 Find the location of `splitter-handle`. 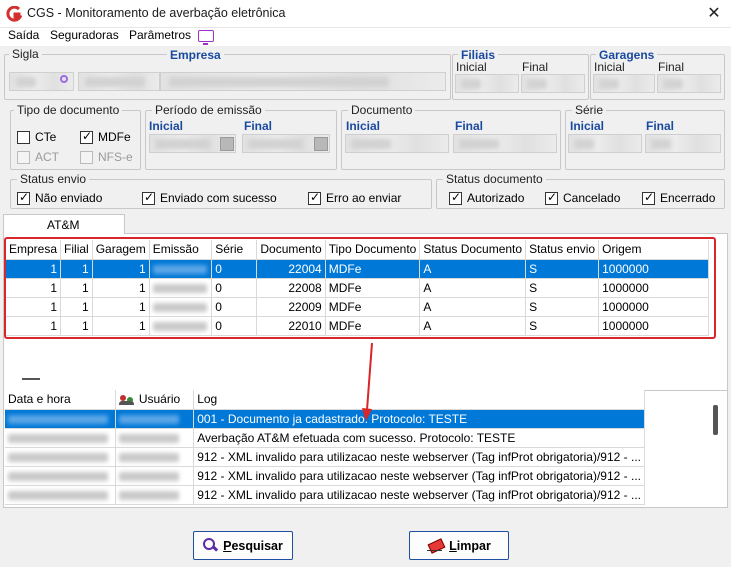

splitter-handle is located at coordinates (31, 379).